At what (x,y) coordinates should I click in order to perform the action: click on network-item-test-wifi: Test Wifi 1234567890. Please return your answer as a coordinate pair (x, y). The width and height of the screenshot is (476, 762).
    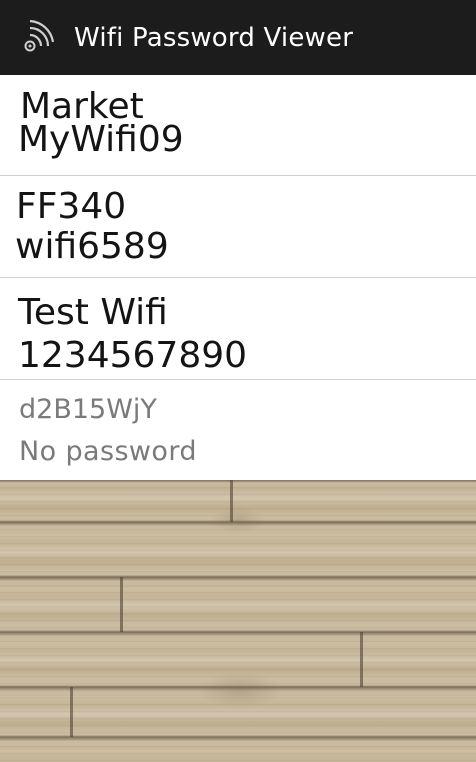
    Looking at the image, I should click on (238, 329).